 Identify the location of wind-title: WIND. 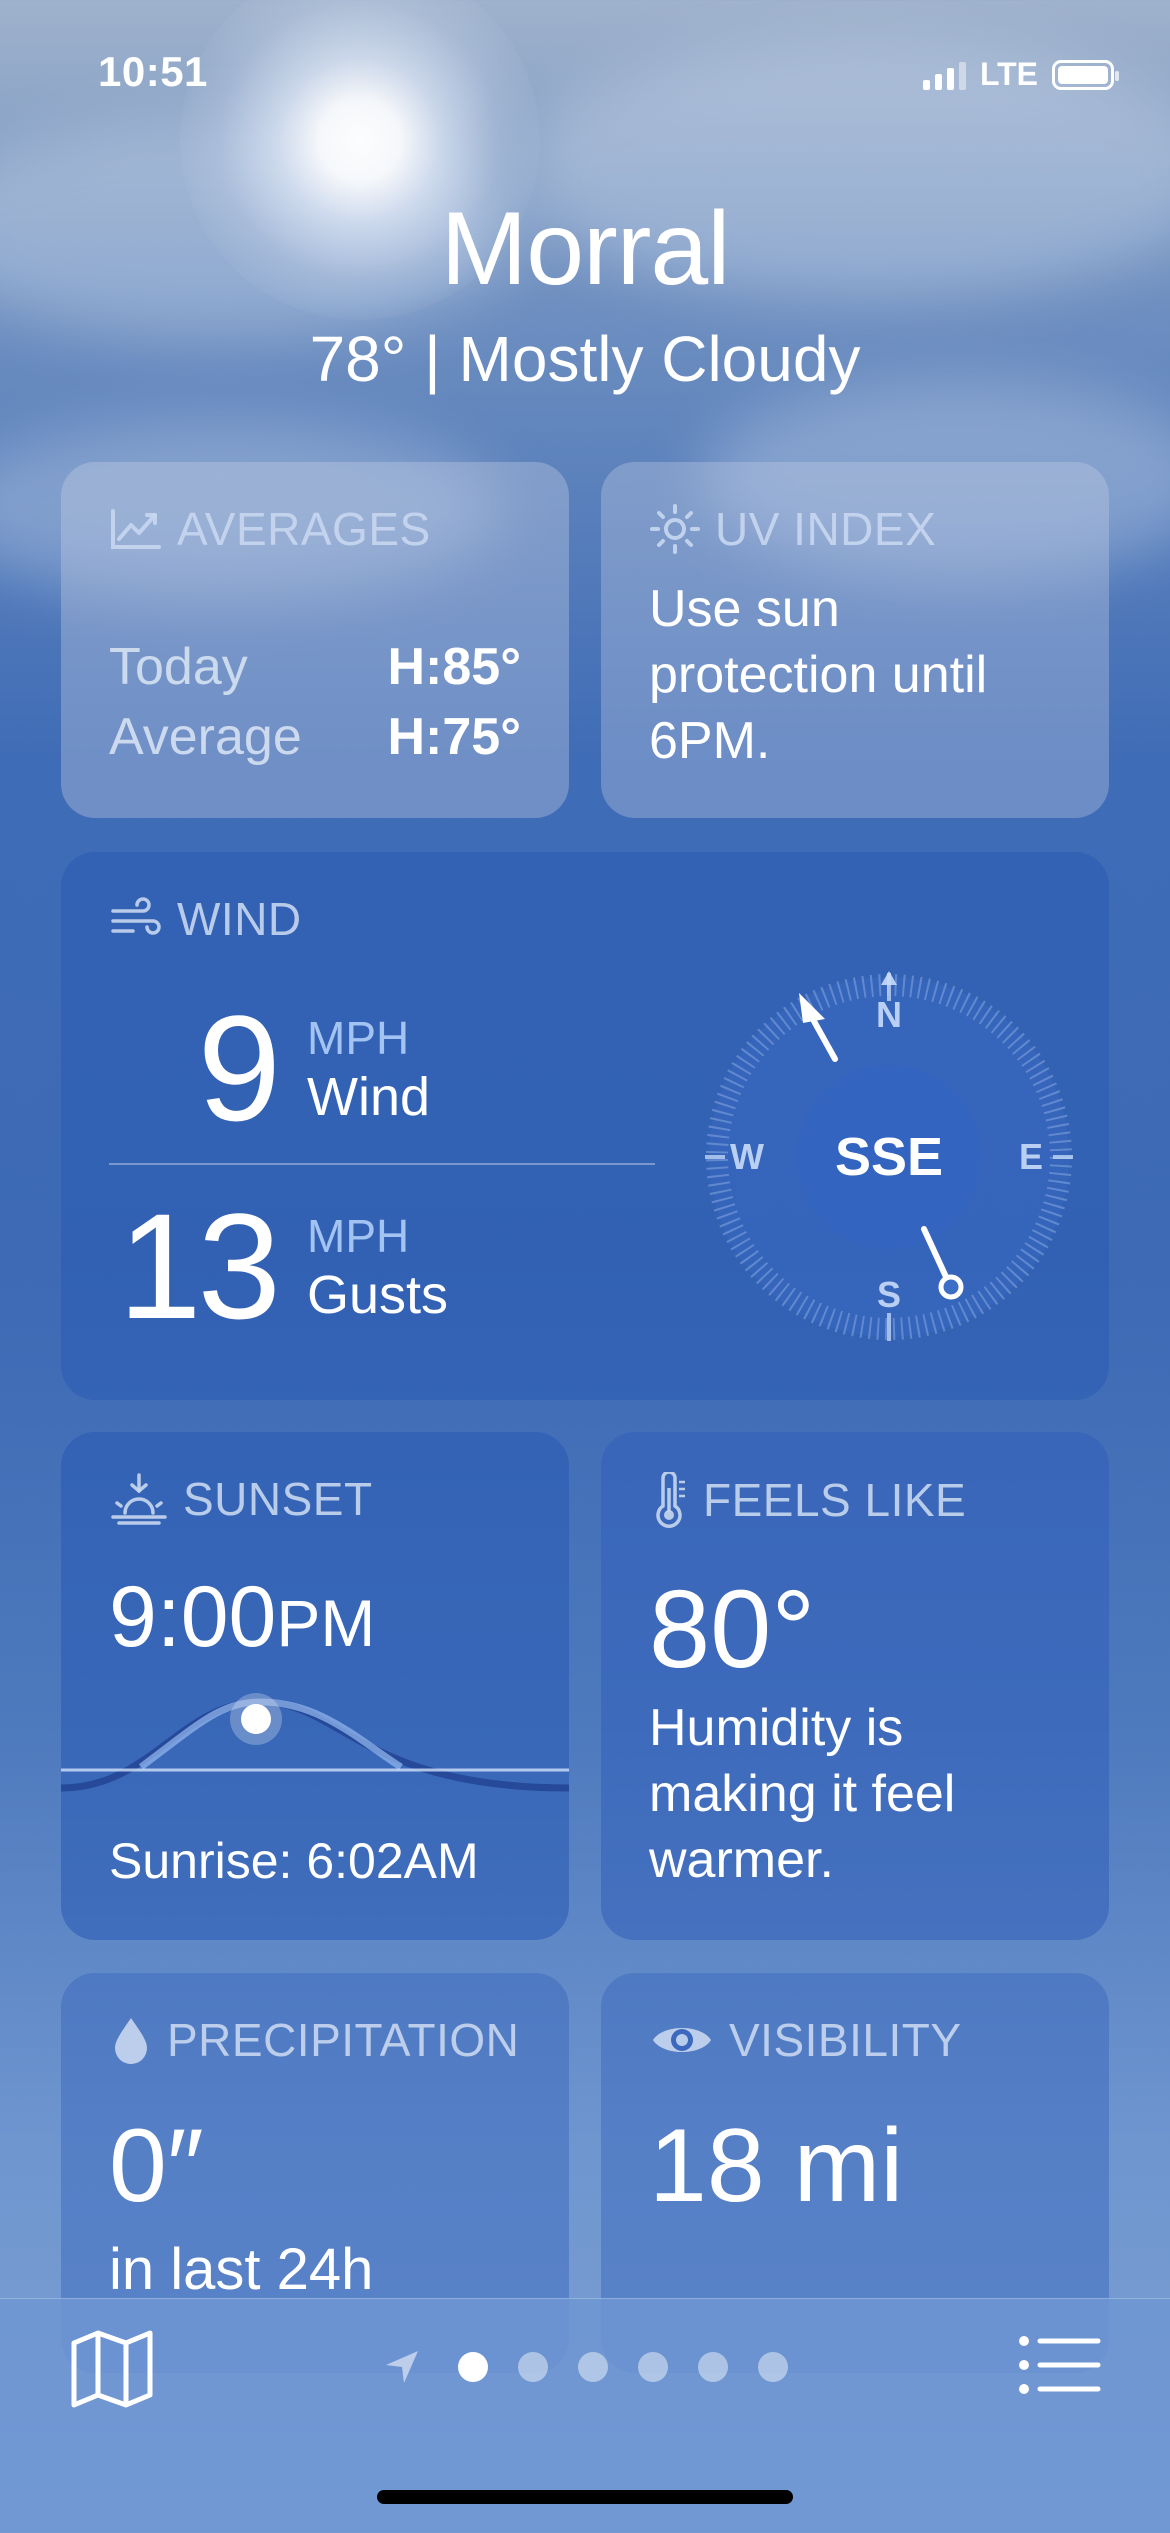
(239, 919).